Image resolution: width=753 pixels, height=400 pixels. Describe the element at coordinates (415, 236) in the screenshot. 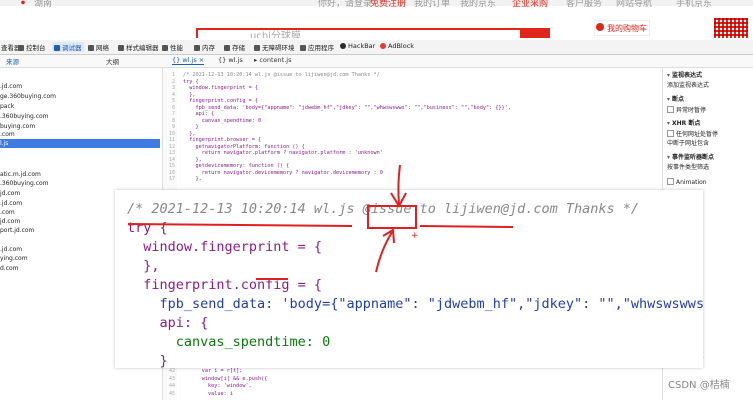

I see `annotation-plus: +` at that location.